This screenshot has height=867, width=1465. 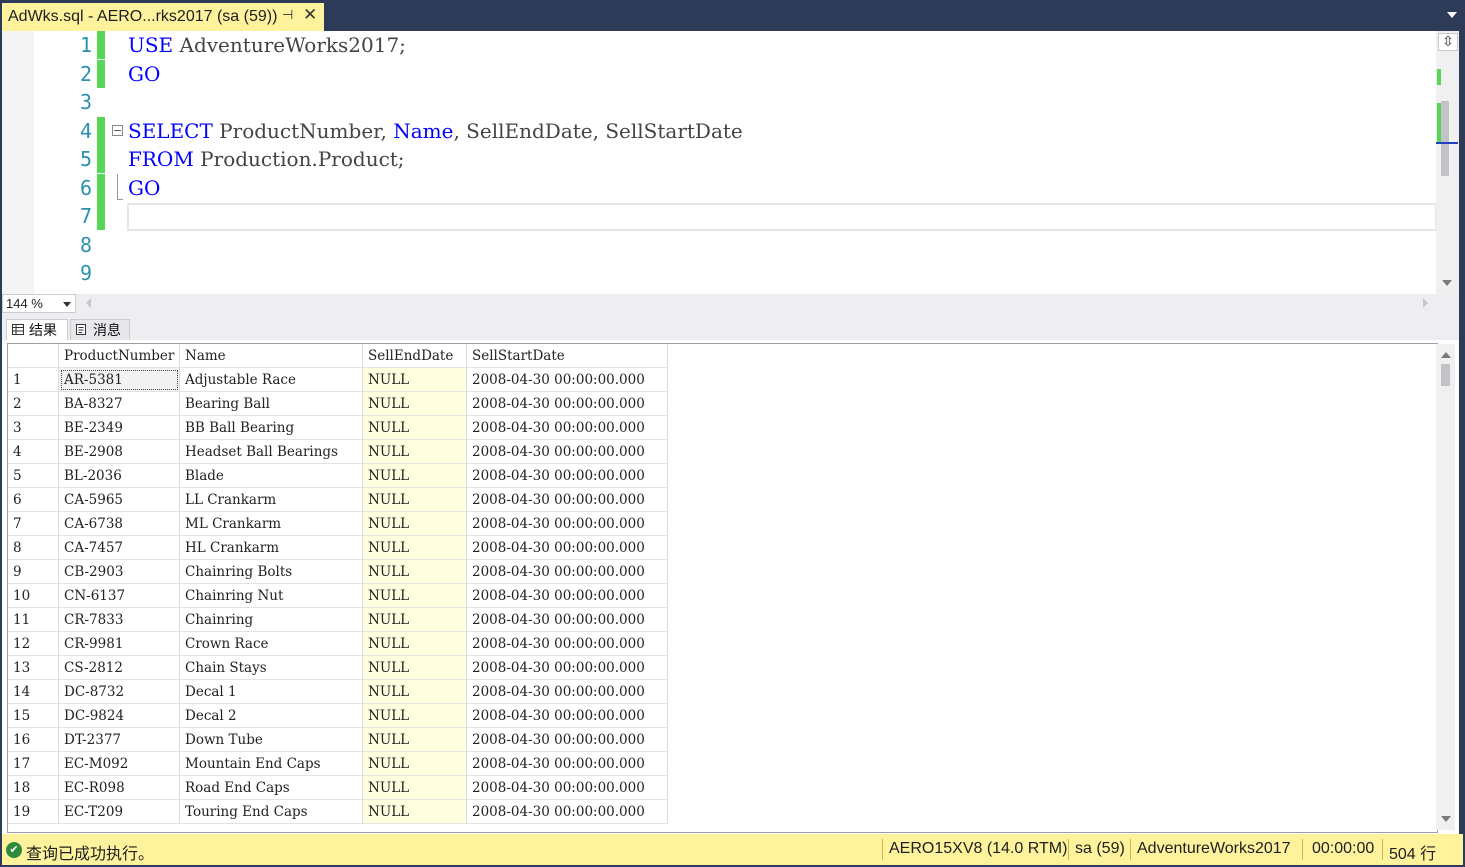 What do you see at coordinates (415, 356) in the screenshot?
I see `column-header-sell-end-date: SellEndDate` at bounding box center [415, 356].